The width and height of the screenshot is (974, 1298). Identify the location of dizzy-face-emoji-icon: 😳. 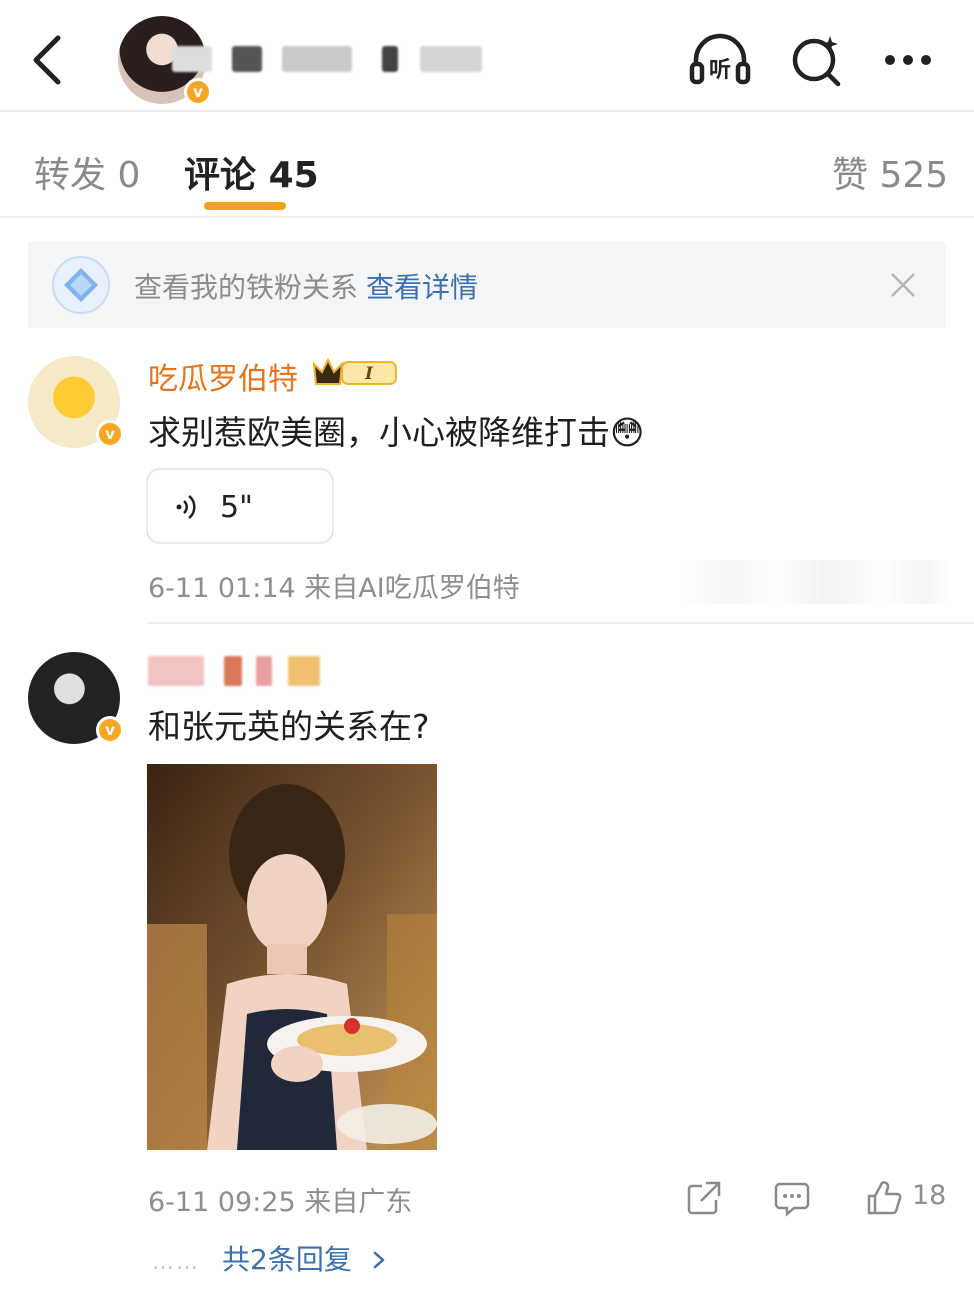
(627, 432).